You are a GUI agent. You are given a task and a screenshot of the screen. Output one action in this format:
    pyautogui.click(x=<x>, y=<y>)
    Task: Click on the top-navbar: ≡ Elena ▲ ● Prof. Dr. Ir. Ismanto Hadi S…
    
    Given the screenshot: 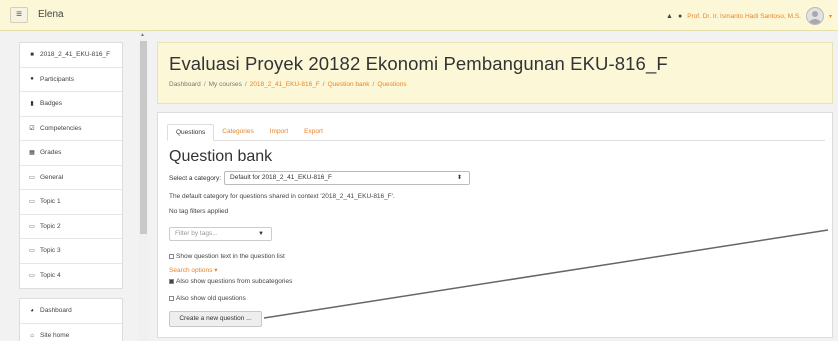 What is the action you would take?
    pyautogui.click(x=419, y=15)
    